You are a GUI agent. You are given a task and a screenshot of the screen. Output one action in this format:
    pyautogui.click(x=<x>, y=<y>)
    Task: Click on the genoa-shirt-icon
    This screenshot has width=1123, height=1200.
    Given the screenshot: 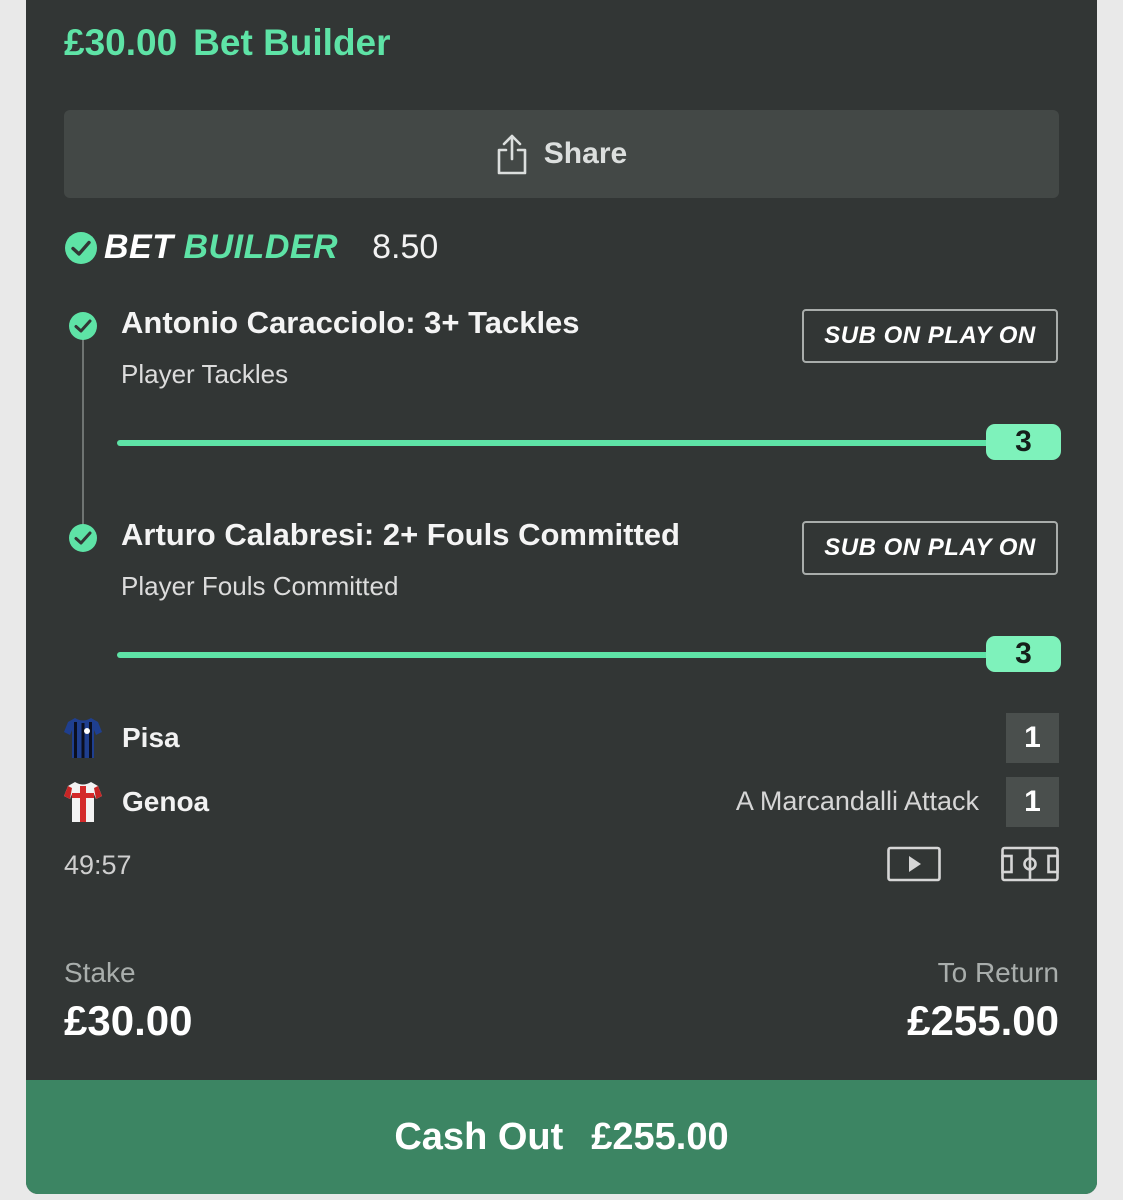 What is the action you would take?
    pyautogui.click(x=83, y=802)
    